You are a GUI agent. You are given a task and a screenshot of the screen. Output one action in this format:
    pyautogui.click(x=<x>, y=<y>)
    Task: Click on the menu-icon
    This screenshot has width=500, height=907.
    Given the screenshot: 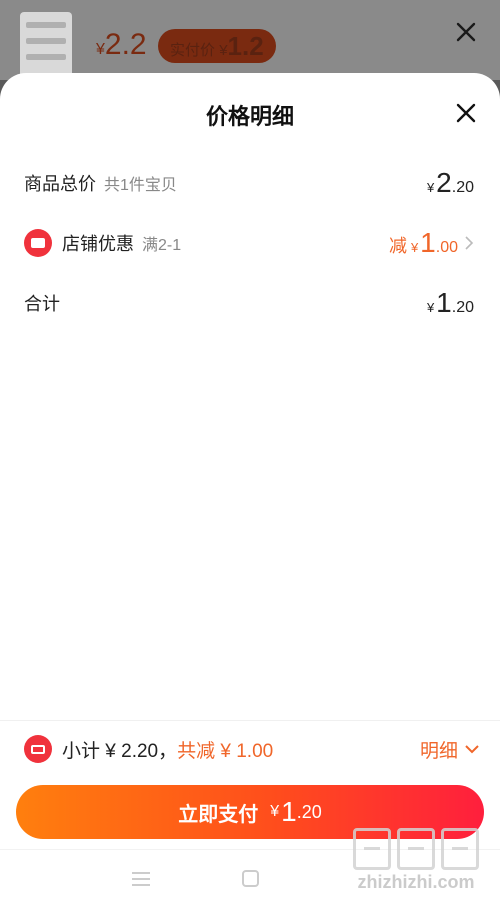 What is the action you would take?
    pyautogui.click(x=141, y=879)
    